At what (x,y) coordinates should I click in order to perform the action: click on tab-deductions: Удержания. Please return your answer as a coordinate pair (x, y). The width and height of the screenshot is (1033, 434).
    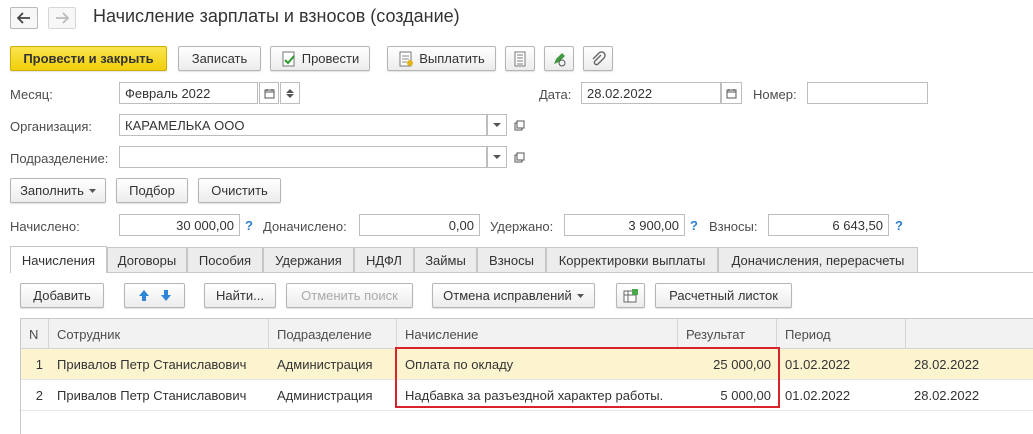
    Looking at the image, I should click on (308, 259).